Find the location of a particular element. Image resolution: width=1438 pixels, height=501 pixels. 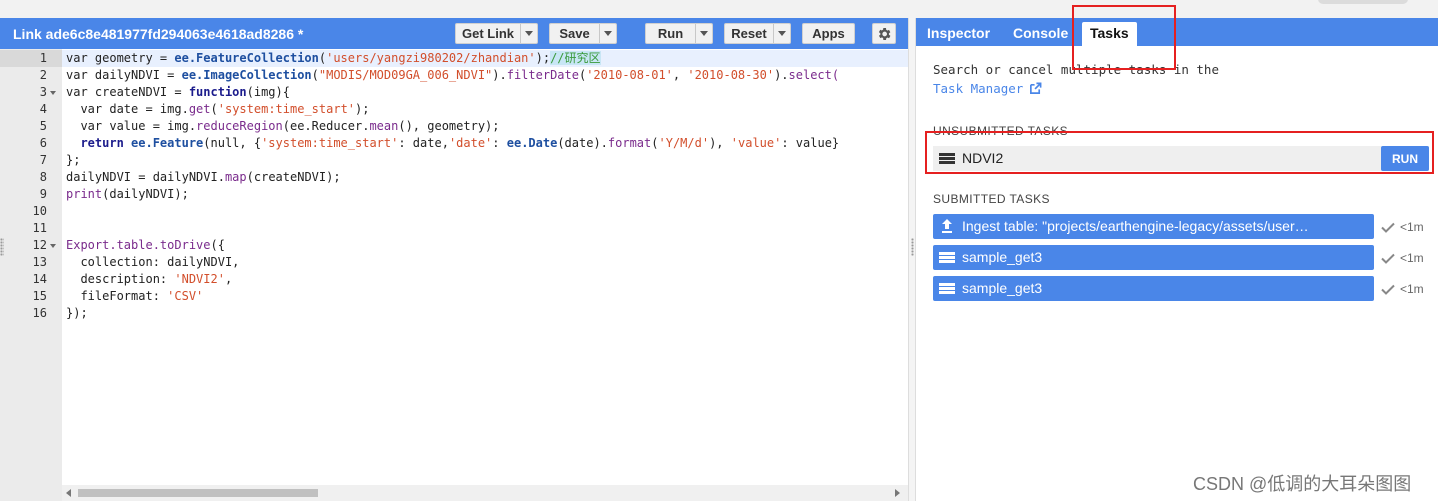

reset-button: Reset is located at coordinates (757, 33).